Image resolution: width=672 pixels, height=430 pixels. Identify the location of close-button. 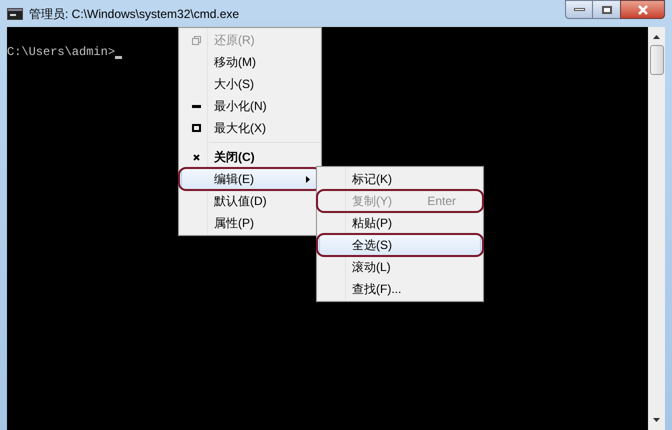
(642, 9).